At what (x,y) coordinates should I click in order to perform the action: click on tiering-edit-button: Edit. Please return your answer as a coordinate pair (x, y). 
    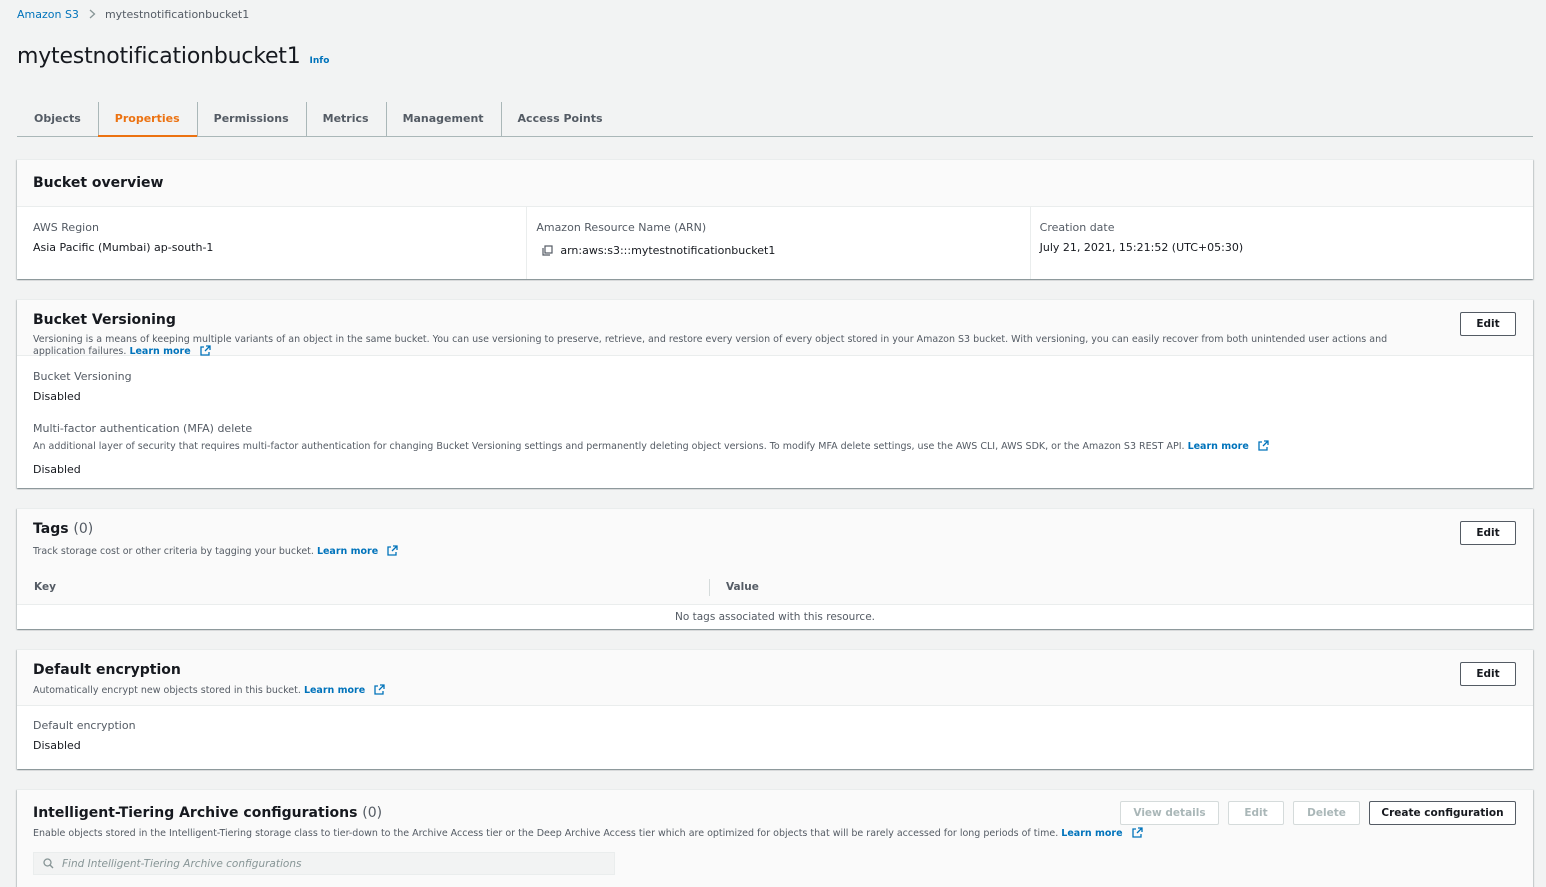
    Looking at the image, I should click on (1256, 813).